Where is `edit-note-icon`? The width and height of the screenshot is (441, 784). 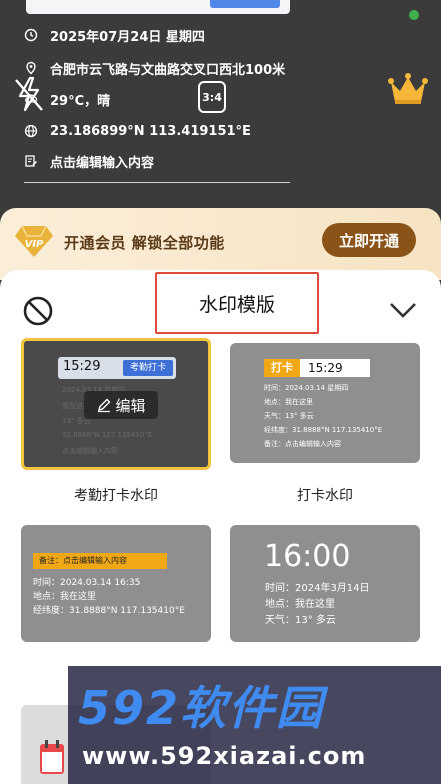
edit-note-icon is located at coordinates (31, 161).